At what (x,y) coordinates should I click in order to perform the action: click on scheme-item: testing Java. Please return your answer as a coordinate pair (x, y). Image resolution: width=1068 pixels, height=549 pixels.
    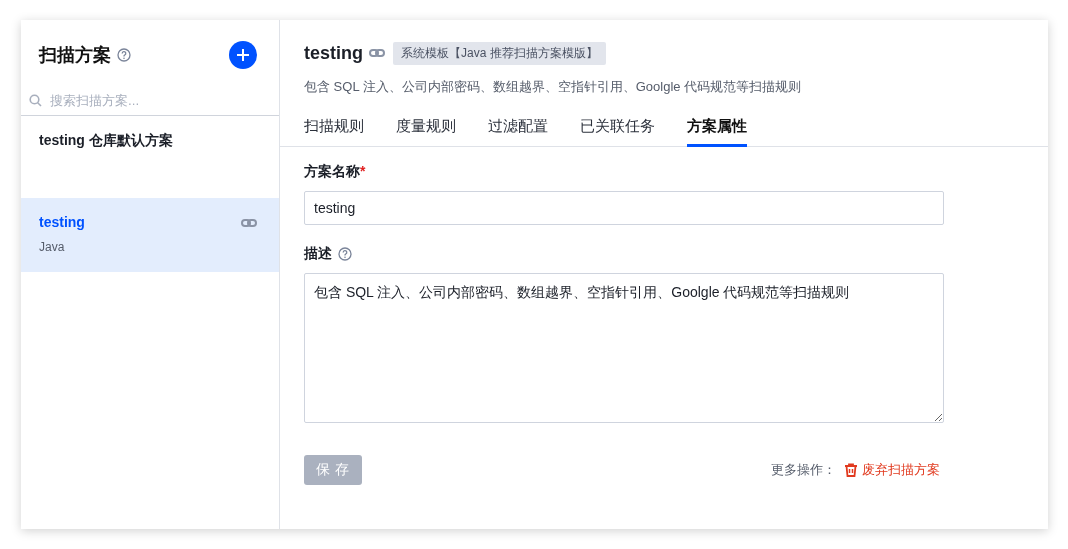
    Looking at the image, I should click on (150, 235).